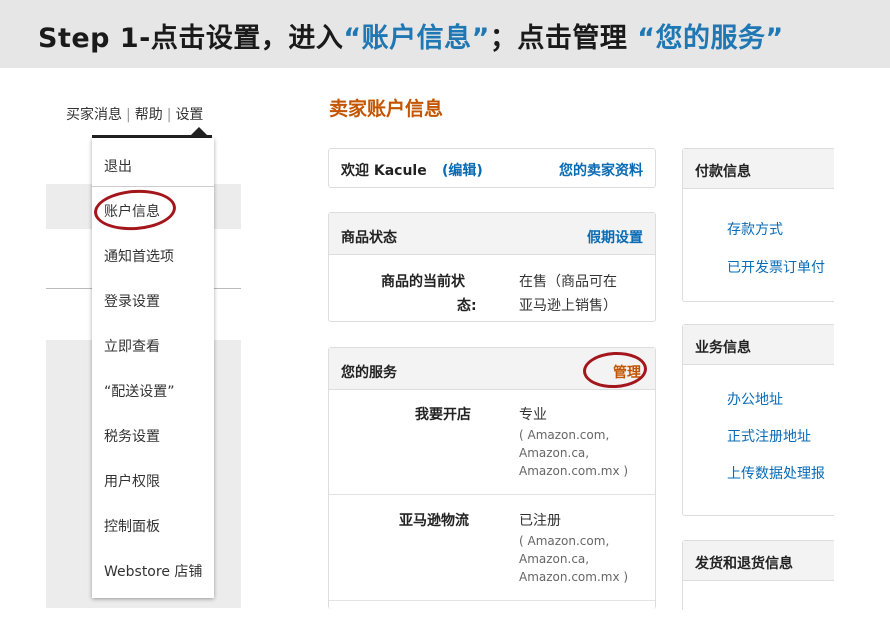  I want to click on service-value: 专业, so click(533, 414).